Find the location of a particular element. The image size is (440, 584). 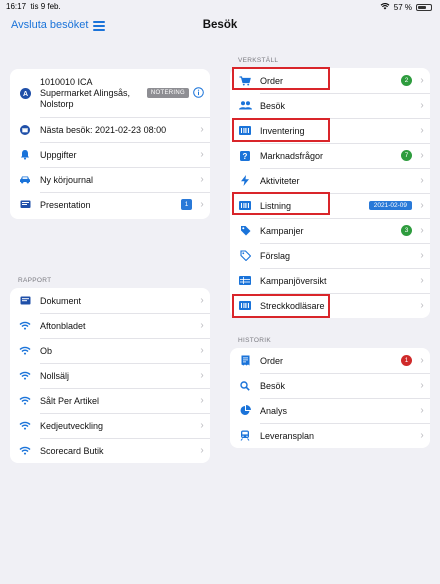

presentation-row: Presentation 1 › is located at coordinates (110, 204).